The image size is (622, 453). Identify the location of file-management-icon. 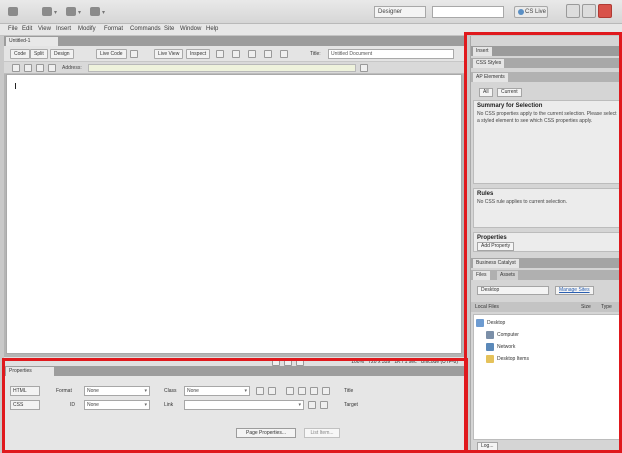
(252, 54).